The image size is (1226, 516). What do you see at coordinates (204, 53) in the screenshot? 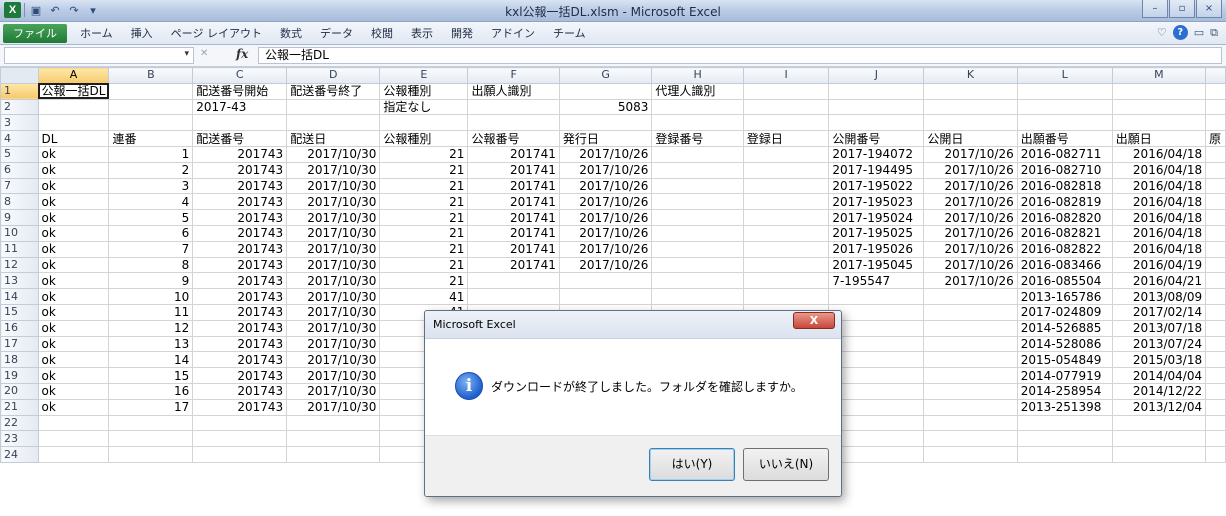
I see `cancel-icon: ✕` at bounding box center [204, 53].